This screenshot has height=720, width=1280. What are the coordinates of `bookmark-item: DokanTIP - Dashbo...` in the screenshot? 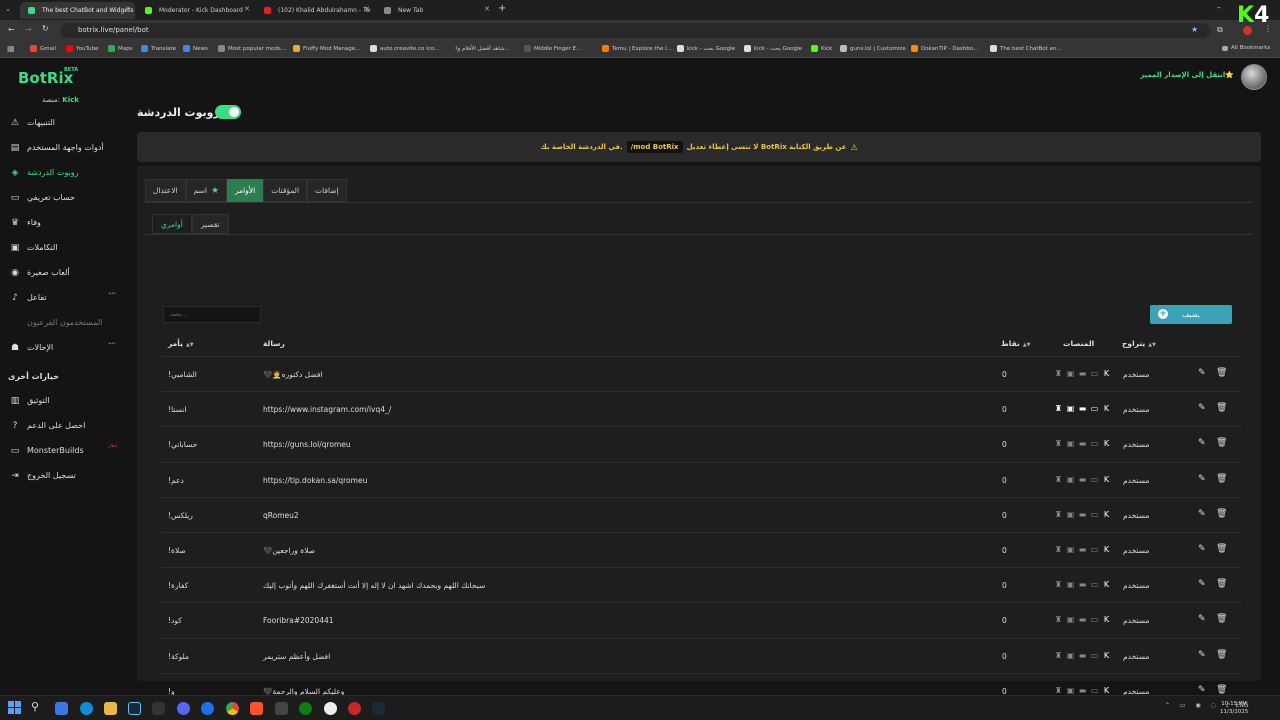 It's located at (944, 48).